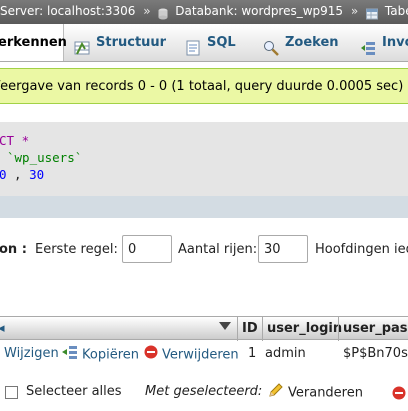 The image size is (408, 411). Describe the element at coordinates (163, 12) in the screenshot. I see `database-icon` at that location.